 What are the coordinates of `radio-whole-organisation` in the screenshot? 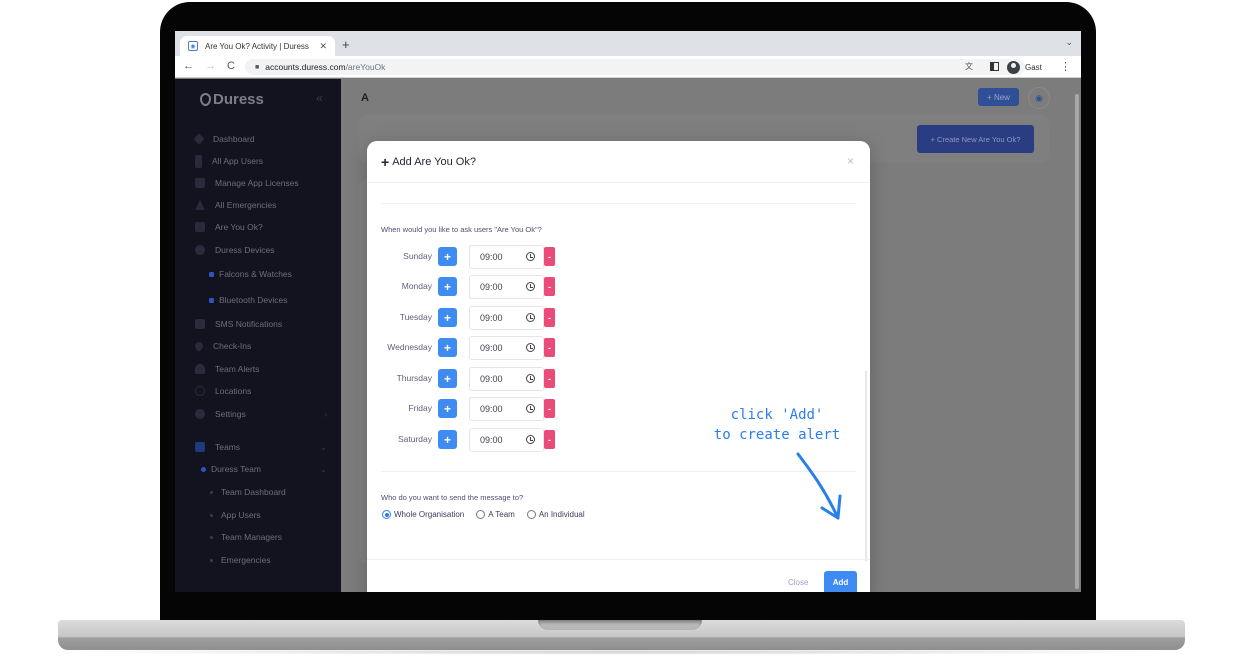 It's located at (386, 514).